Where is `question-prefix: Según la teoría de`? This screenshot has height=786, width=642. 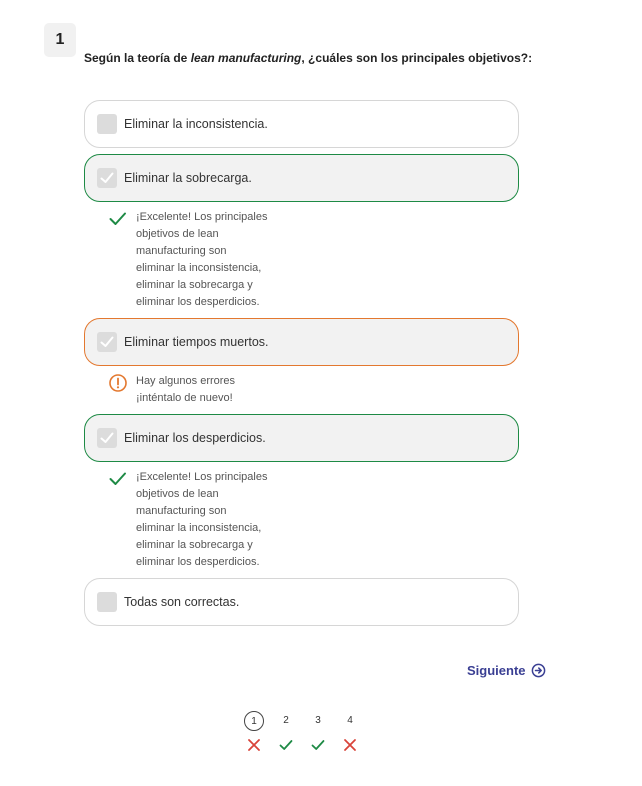 question-prefix: Según la teoría de is located at coordinates (137, 58).